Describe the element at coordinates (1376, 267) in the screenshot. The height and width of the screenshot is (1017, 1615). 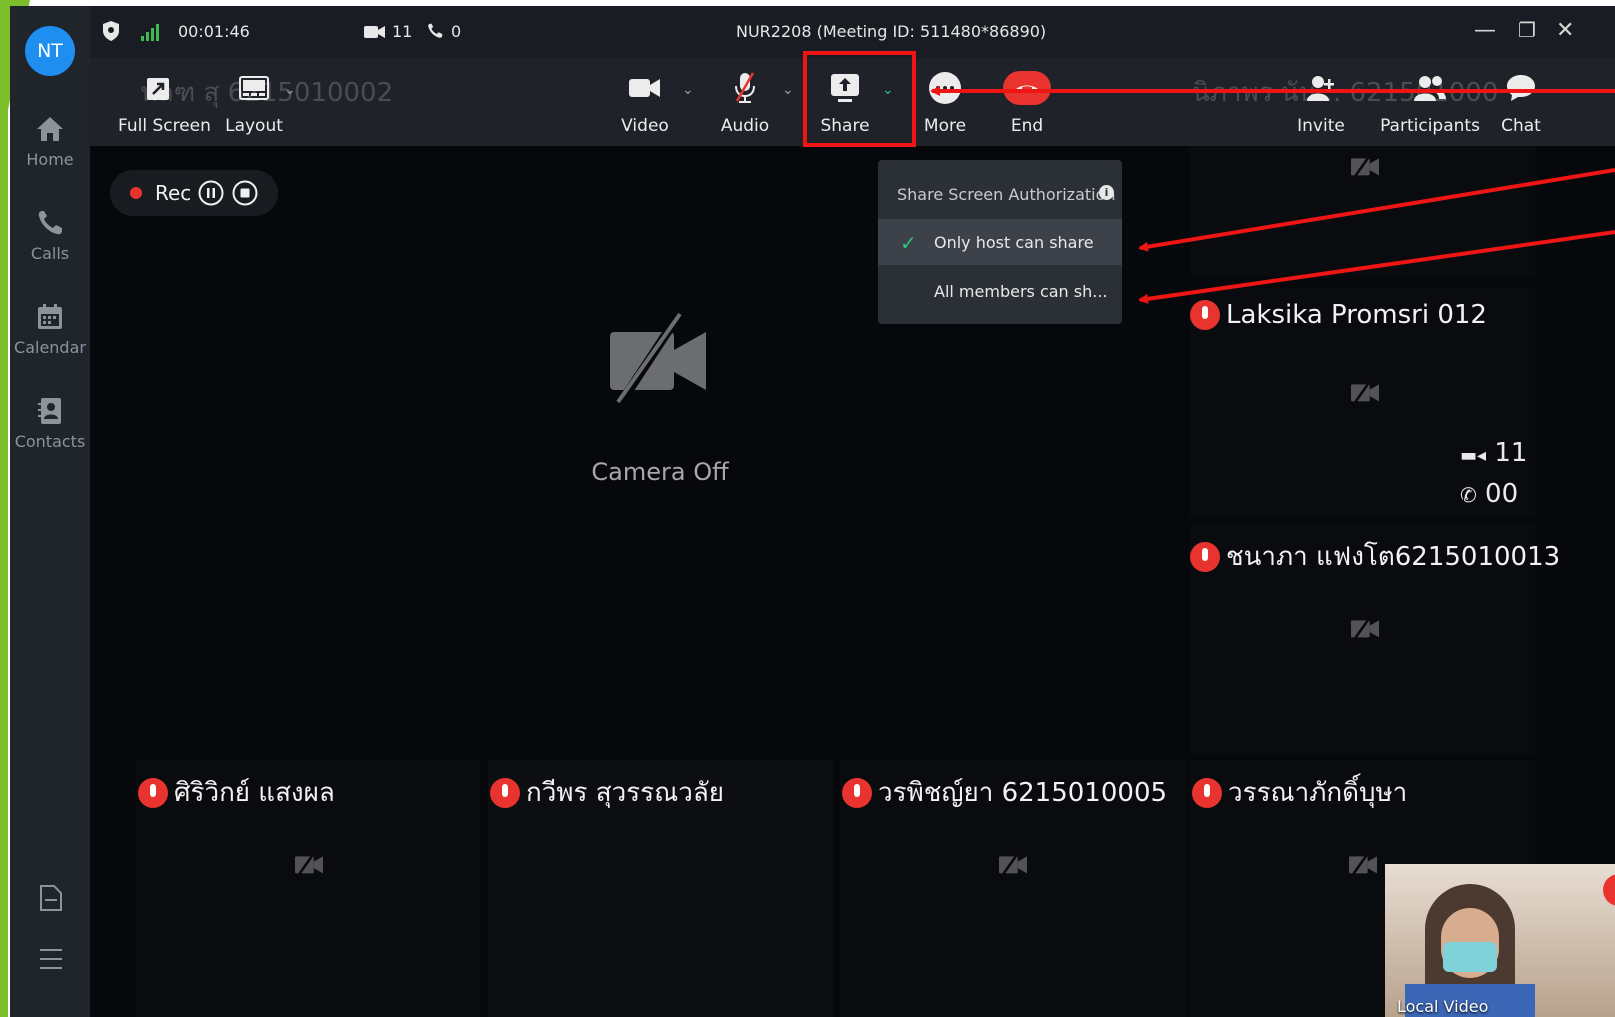
I see `annotation-arrow-members-share` at that location.